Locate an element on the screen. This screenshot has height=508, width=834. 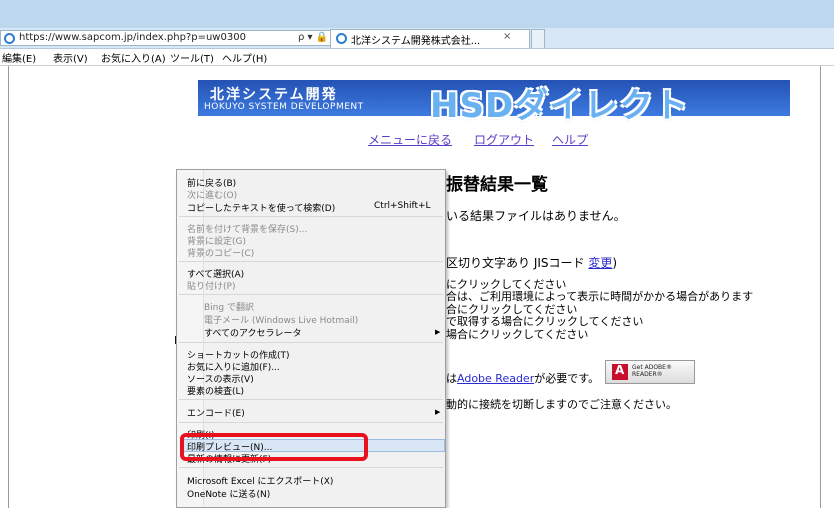
window-title-bar is located at coordinates (417, 14).